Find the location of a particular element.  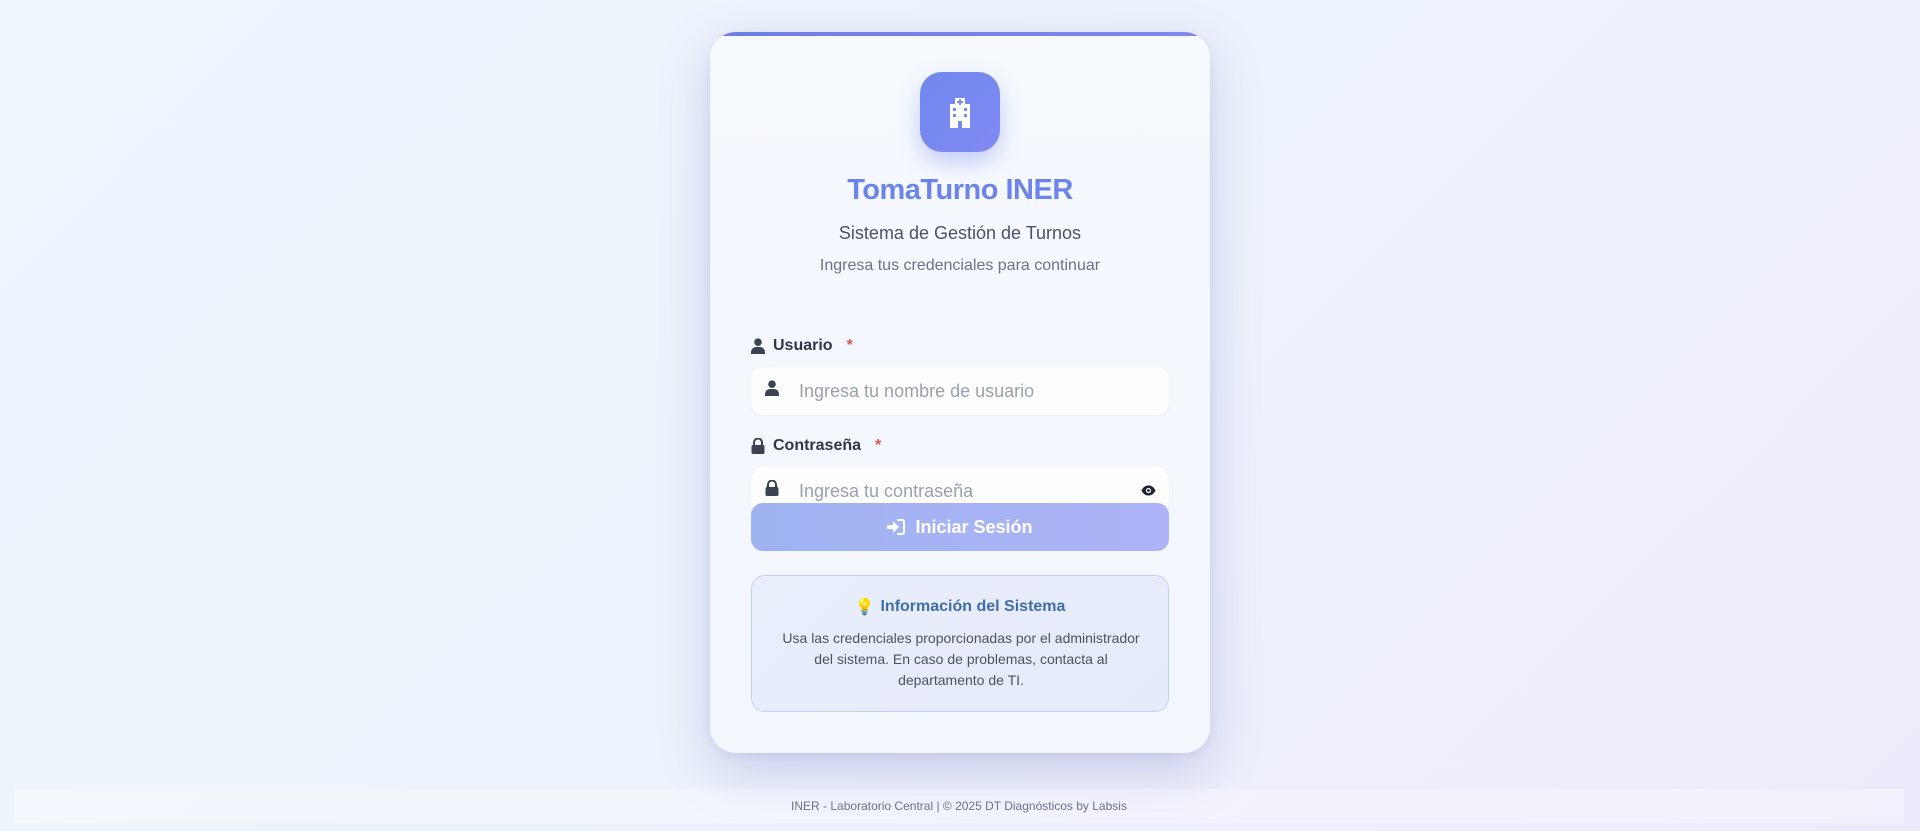

toggle-password-button is located at coordinates (1148, 490).